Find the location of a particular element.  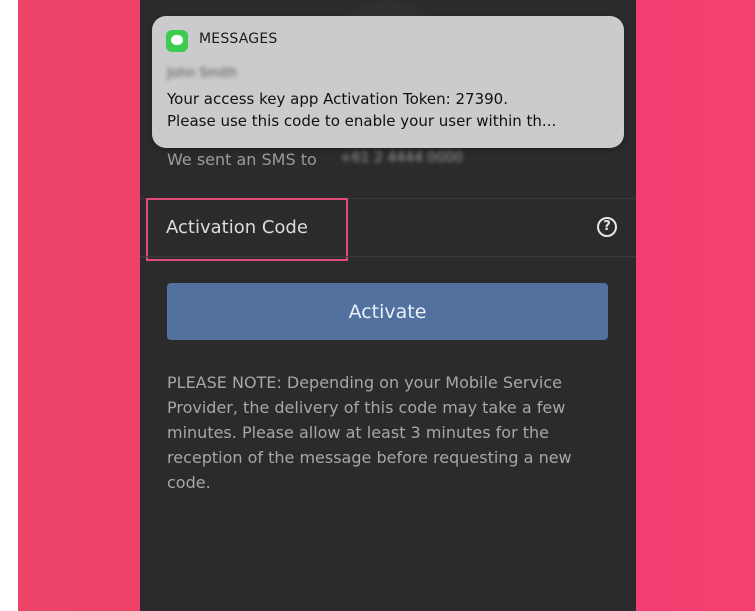

activate-button: Activate is located at coordinates (387, 311).